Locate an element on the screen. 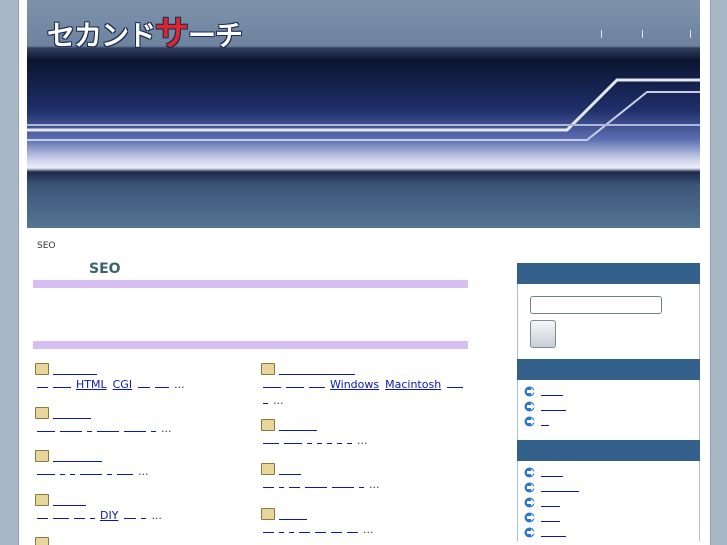 This screenshot has height=545, width=727. search-button is located at coordinates (543, 334).